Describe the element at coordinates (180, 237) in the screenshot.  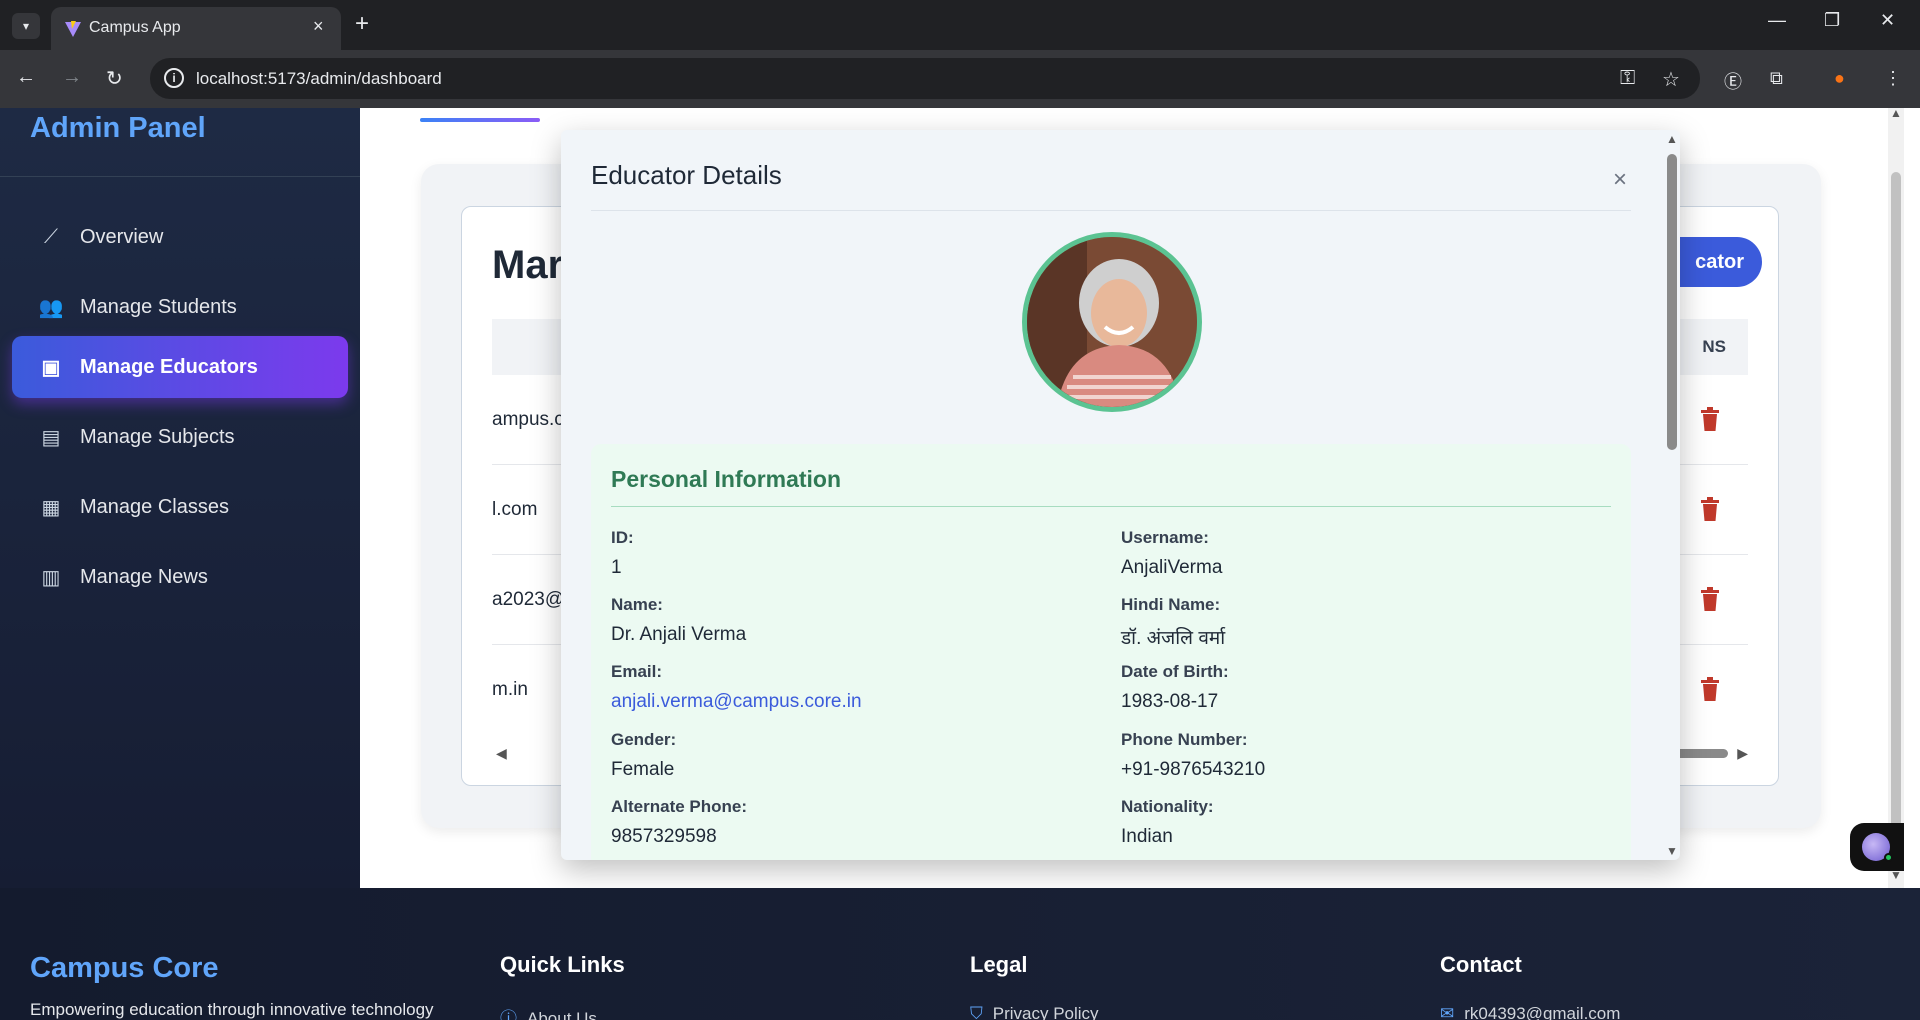
I see `sidebar-item-overview: ⟋ Overview` at that location.